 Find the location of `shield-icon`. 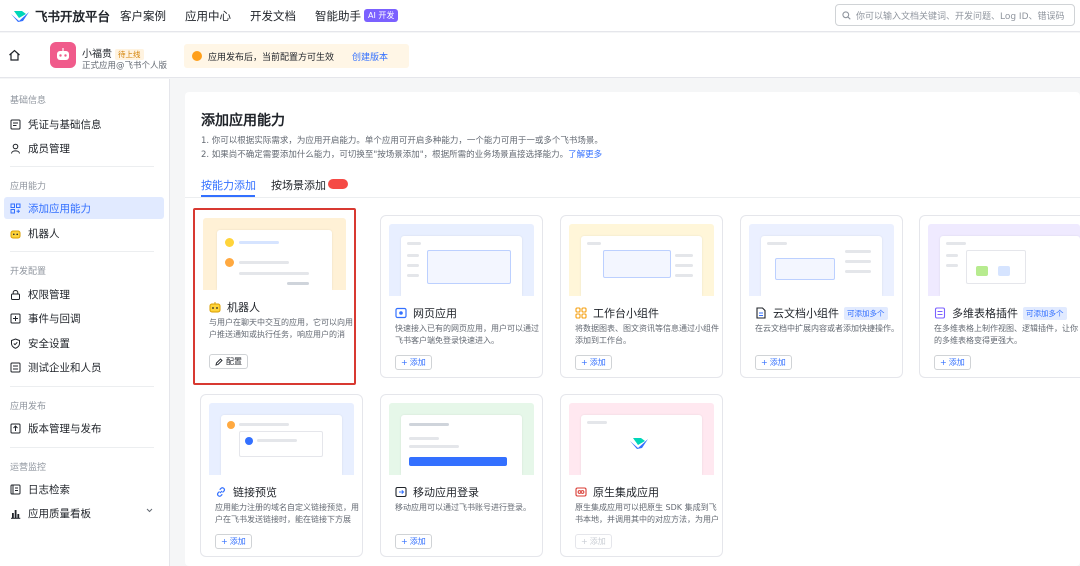

shield-icon is located at coordinates (15, 343).